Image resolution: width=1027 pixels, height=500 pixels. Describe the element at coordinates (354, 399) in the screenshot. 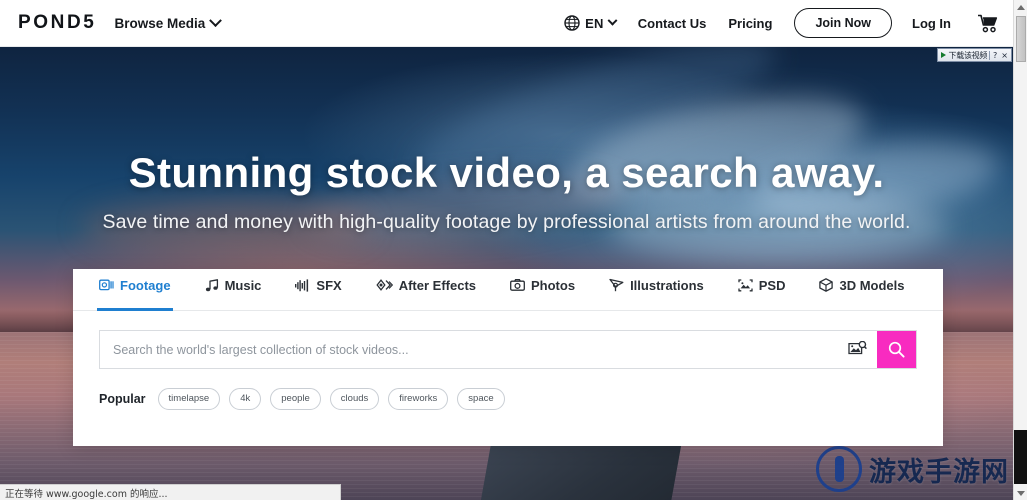

I see `popular-tag-clouds: clouds` at that location.